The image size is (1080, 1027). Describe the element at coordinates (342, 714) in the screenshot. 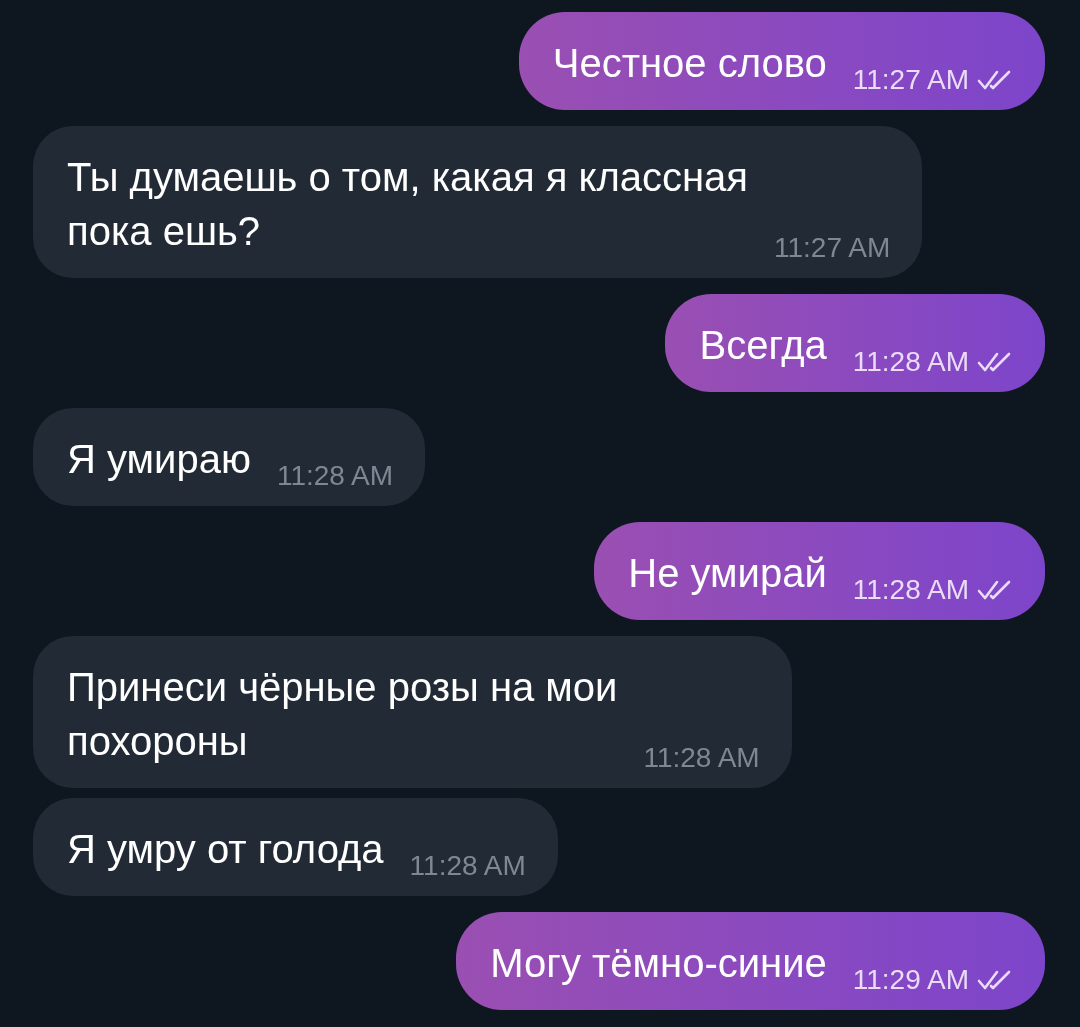

I see `message-text: Принеси чёрные розы на мои похороны` at that location.